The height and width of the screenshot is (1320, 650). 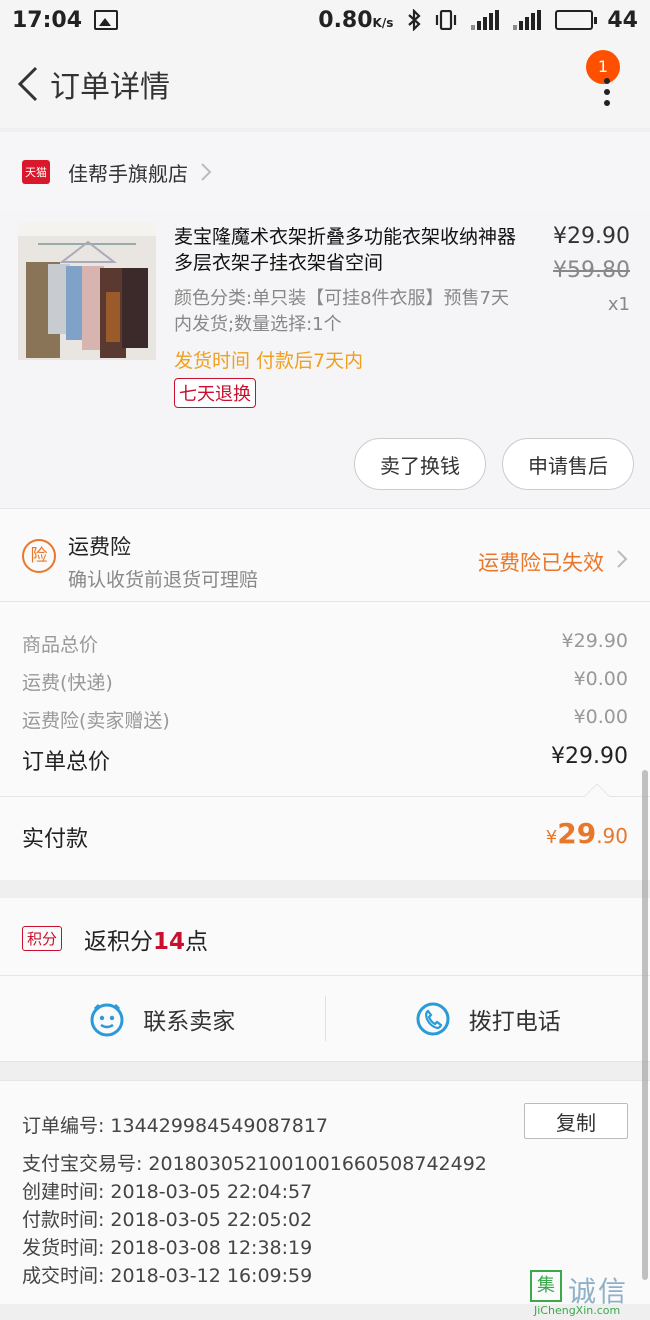 What do you see at coordinates (325, 760) in the screenshot?
I see `order-total-row: 订单总价 ¥29.90` at bounding box center [325, 760].